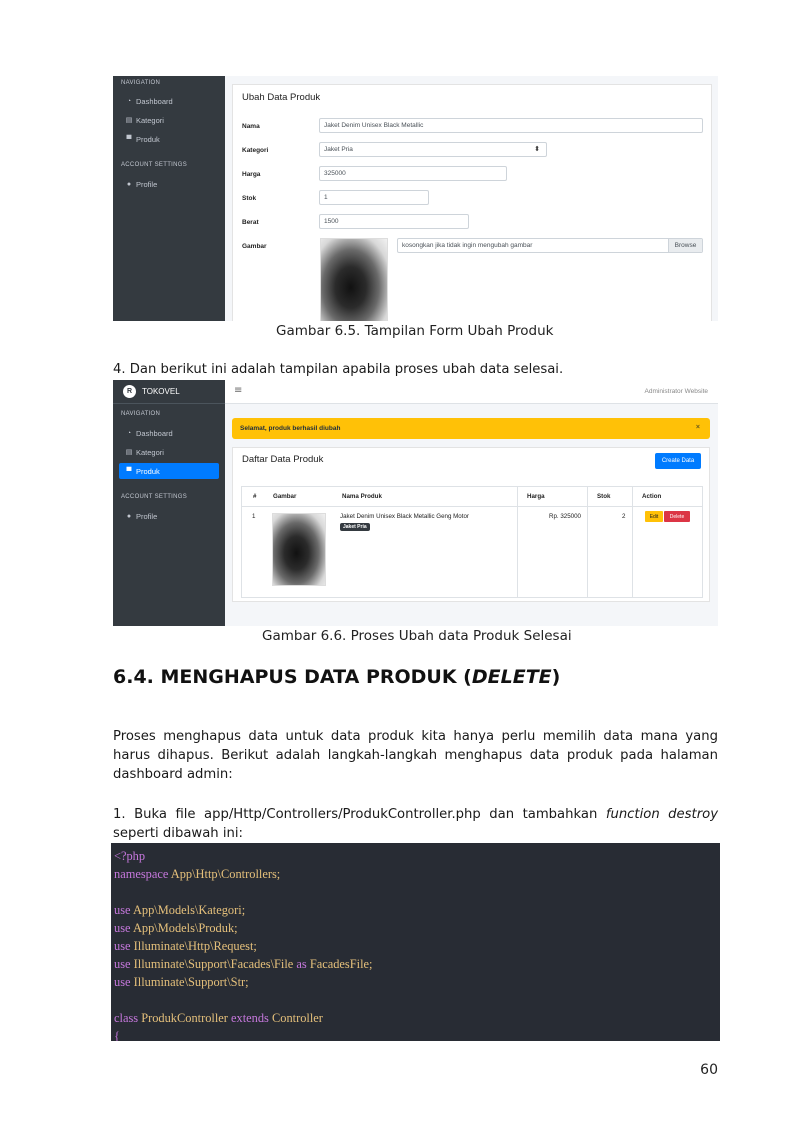  What do you see at coordinates (193, 946) in the screenshot?
I see `code-token: Illuminate\Http\Request;` at bounding box center [193, 946].